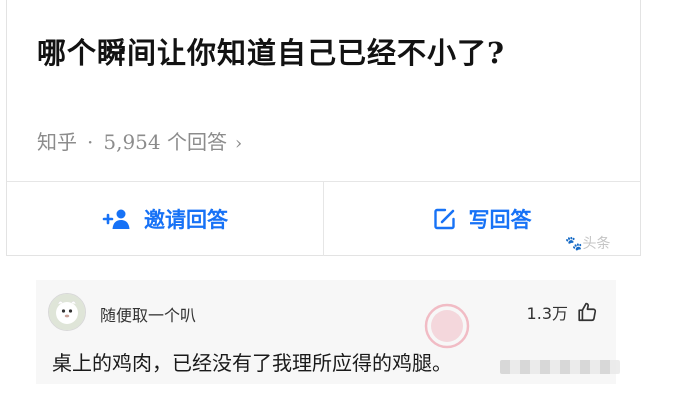  I want to click on stamp-icon, so click(447, 326).